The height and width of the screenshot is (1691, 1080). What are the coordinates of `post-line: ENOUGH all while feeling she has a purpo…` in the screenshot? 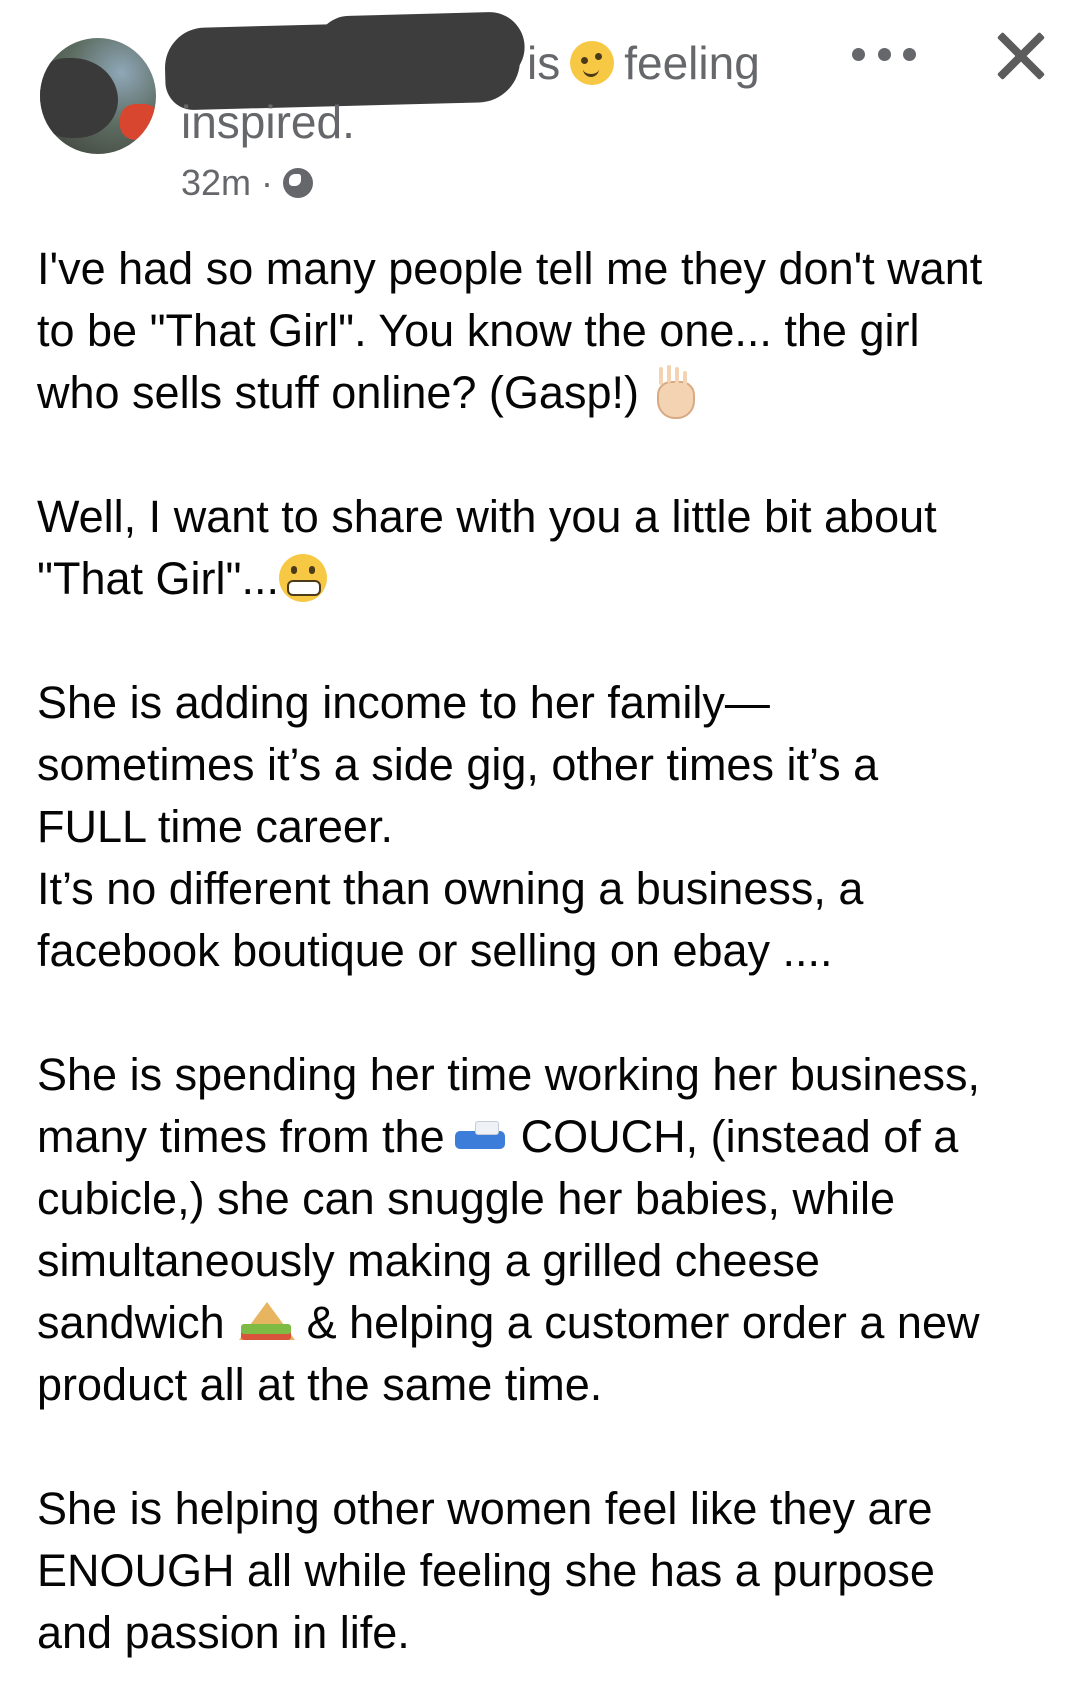 It's located at (486, 1570).